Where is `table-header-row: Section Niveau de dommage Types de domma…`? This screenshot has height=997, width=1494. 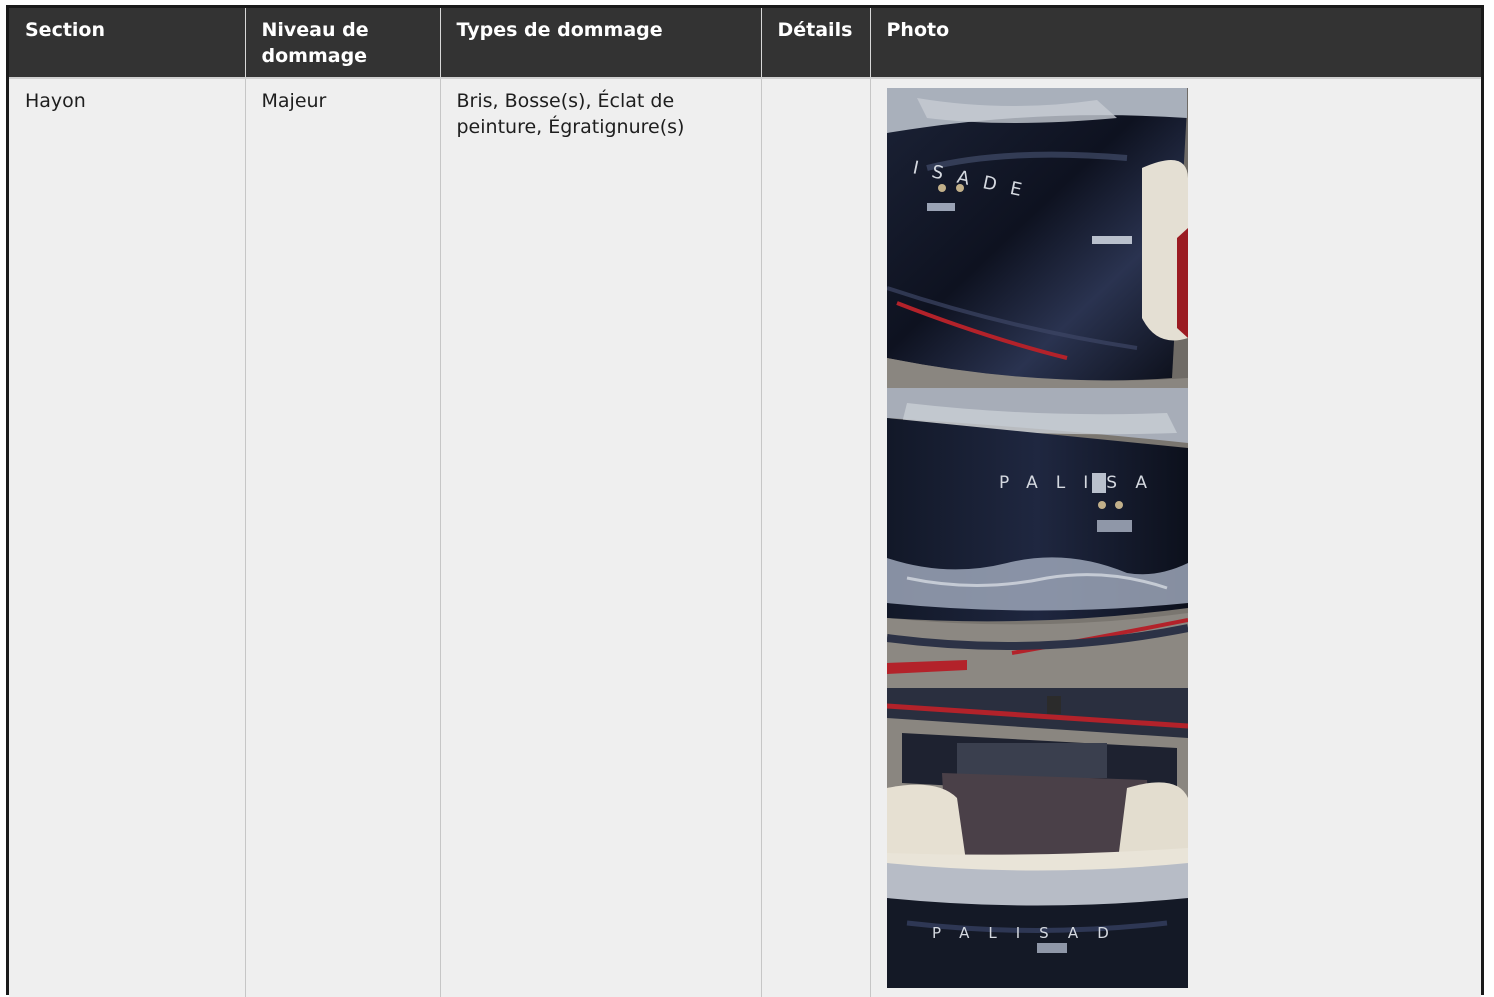 table-header-row: Section Niveau de dommage Types de domma… is located at coordinates (745, 43).